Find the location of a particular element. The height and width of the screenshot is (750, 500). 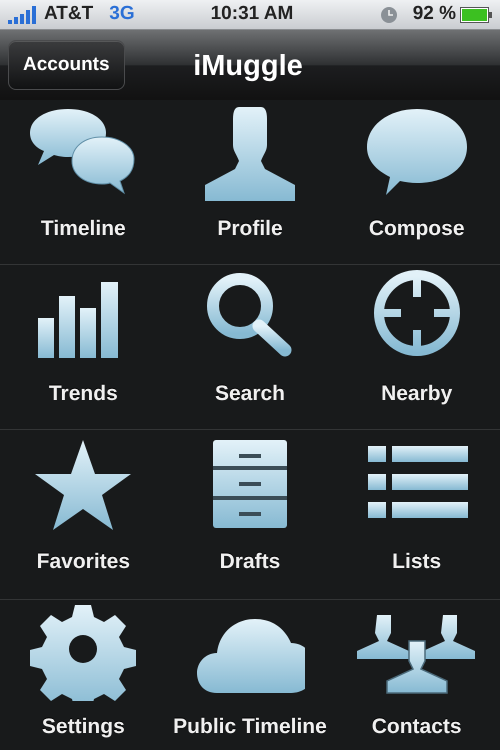

menu-item: Search is located at coordinates (250, 347).